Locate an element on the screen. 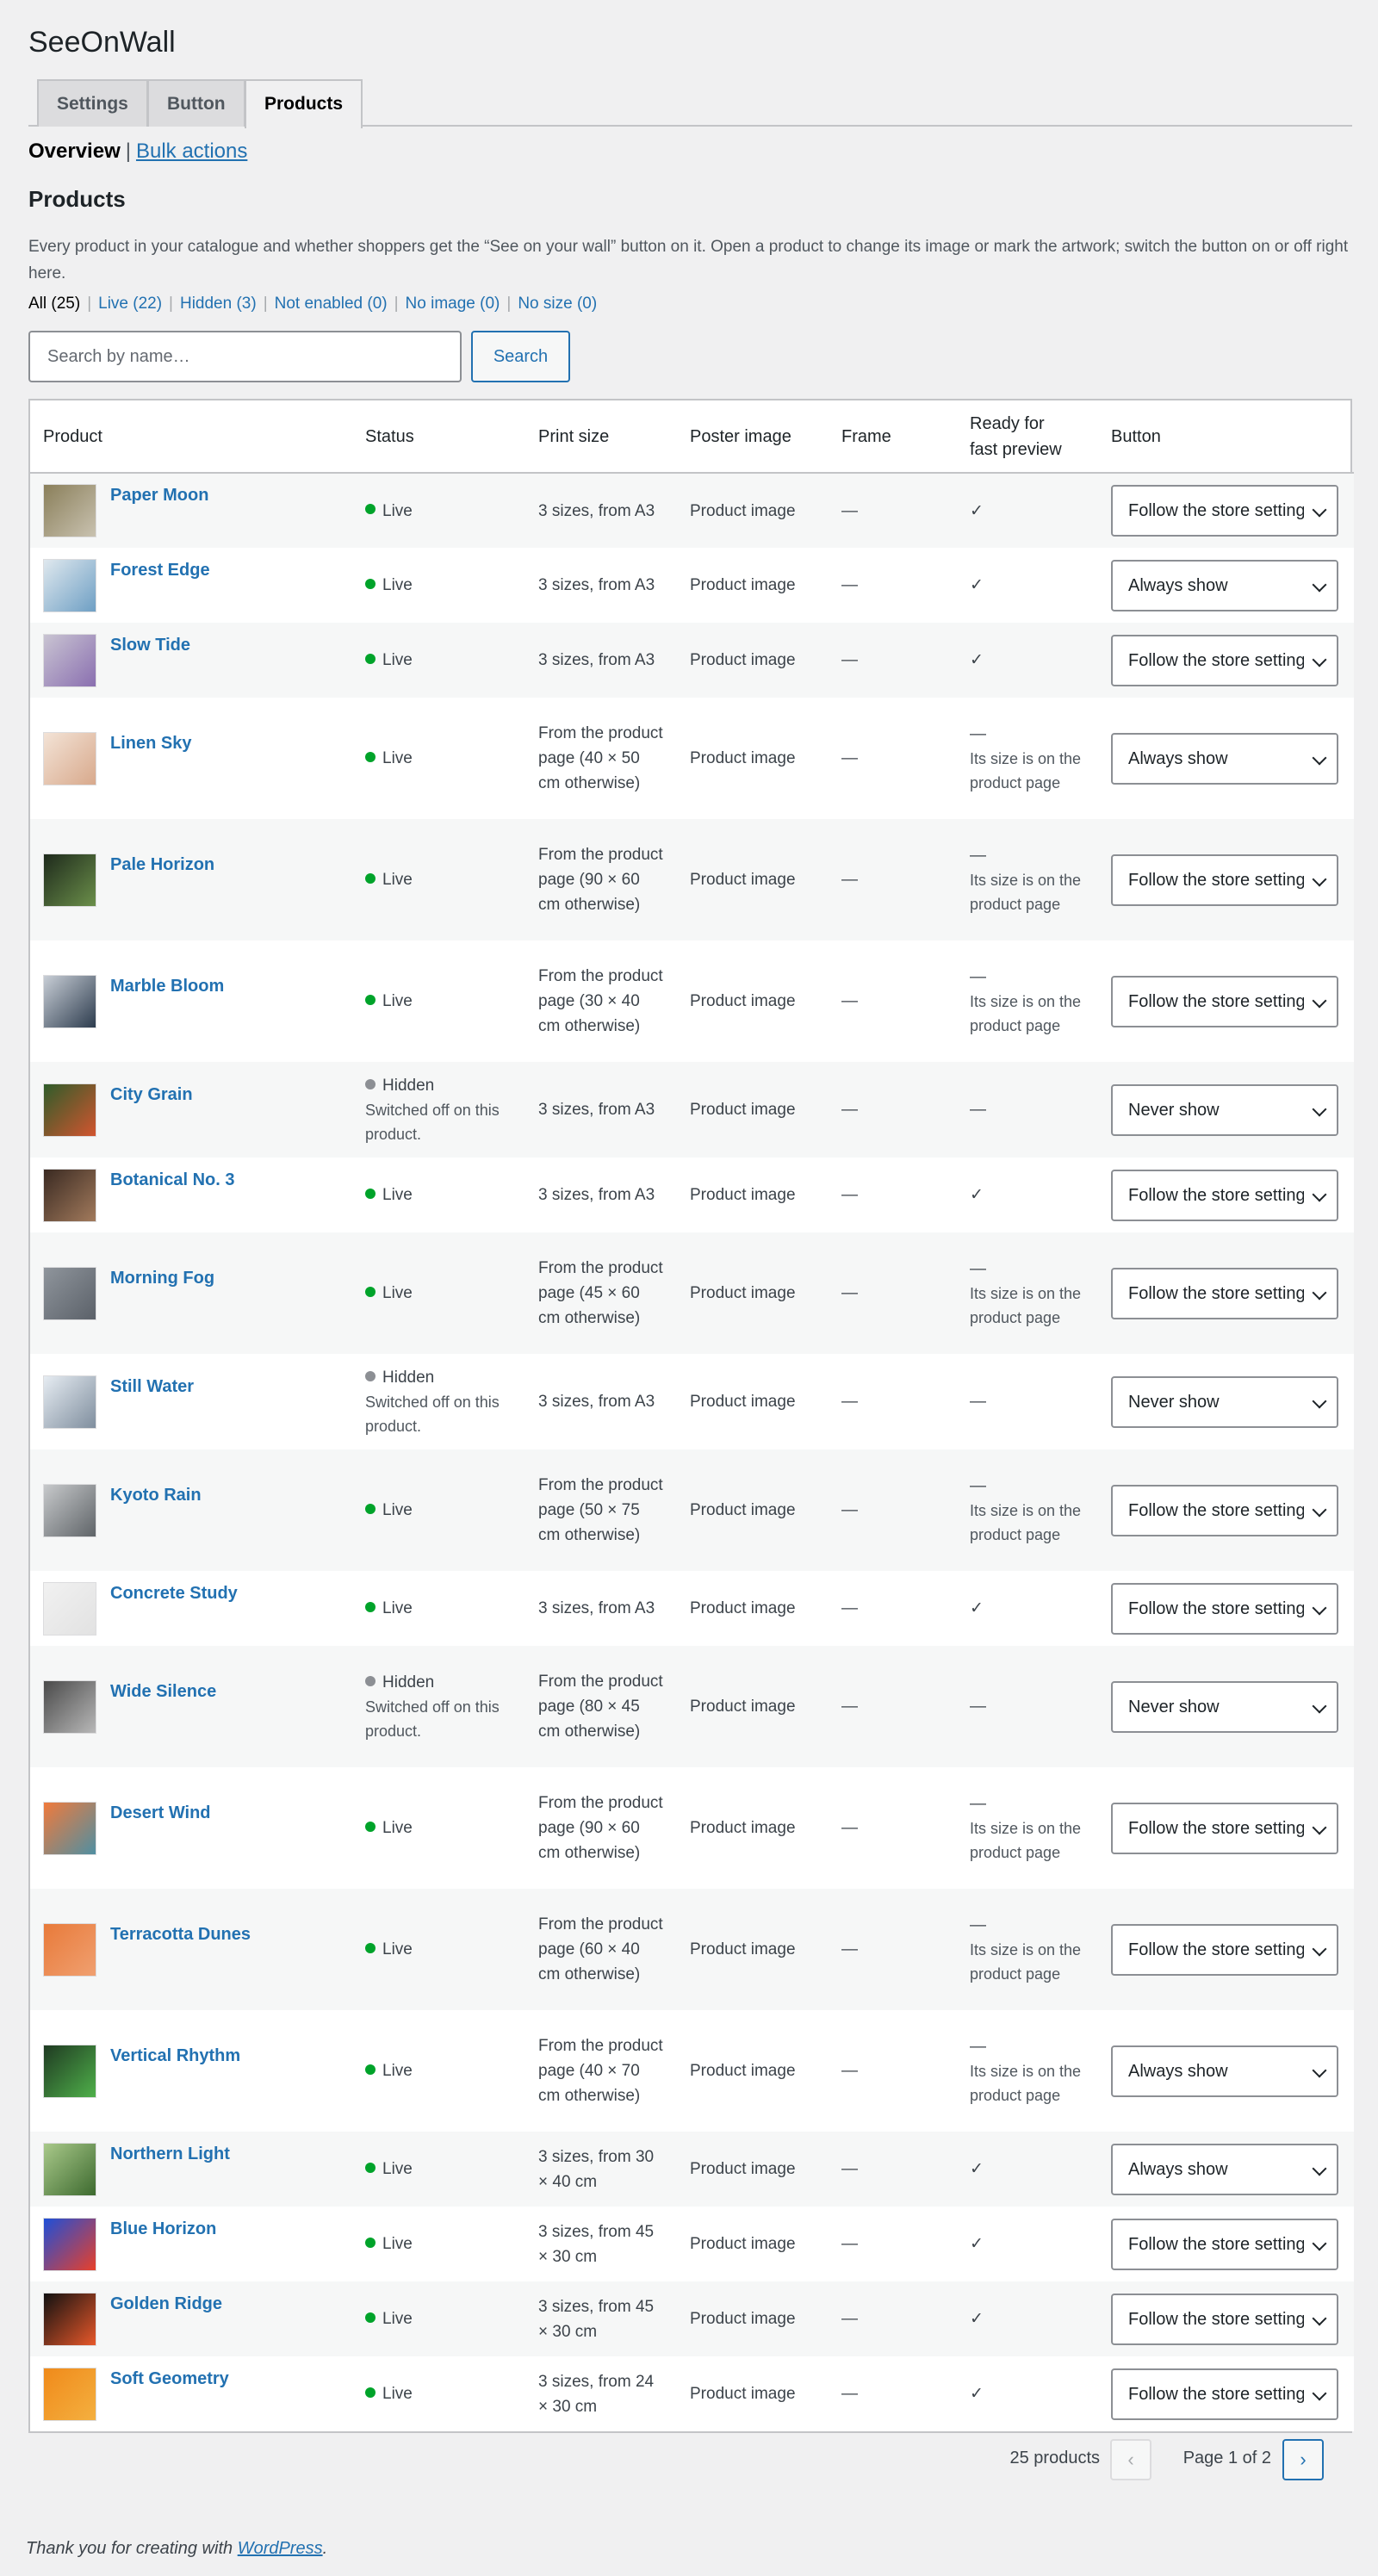 This screenshot has width=1378, height=2576. filter-hidden: Hidden (3) is located at coordinates (218, 304).